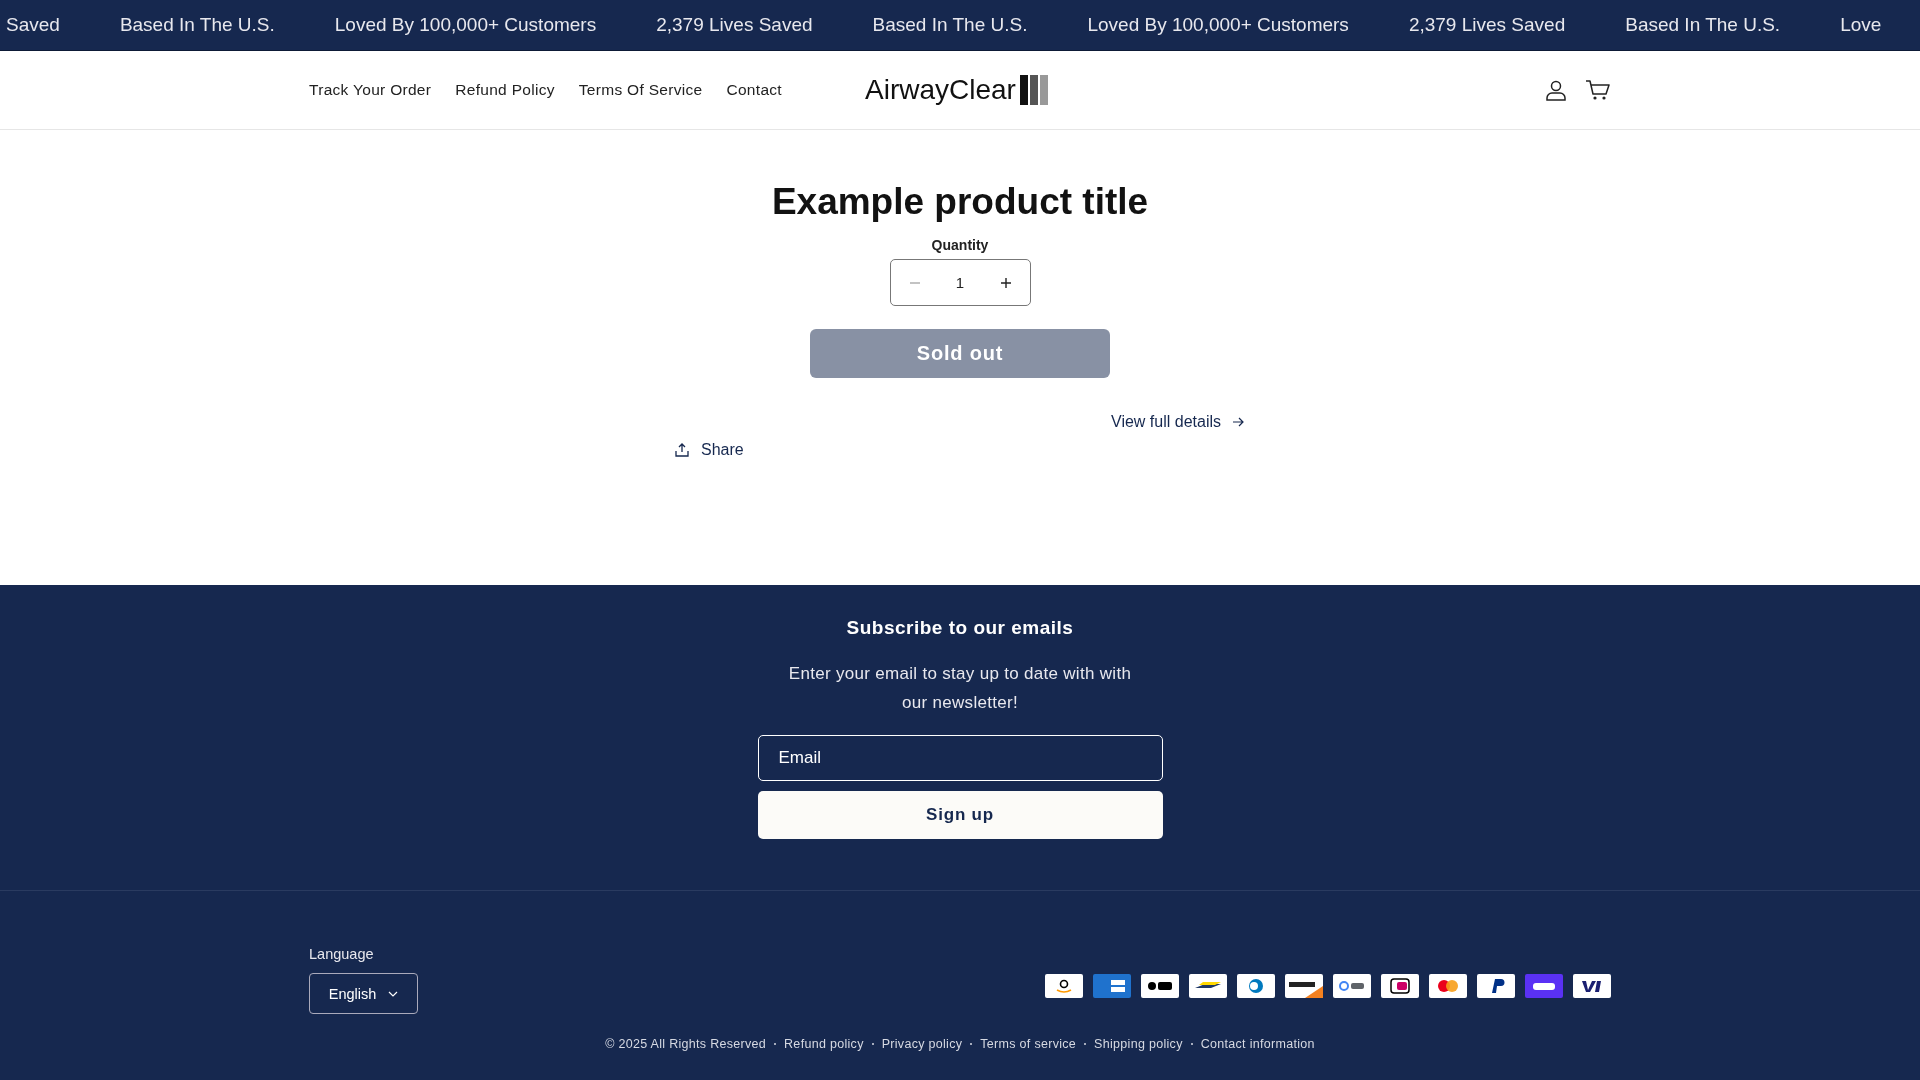 The height and width of the screenshot is (1080, 1920). Describe the element at coordinates (824, 1044) in the screenshot. I see `policy-link: Refund policy` at that location.